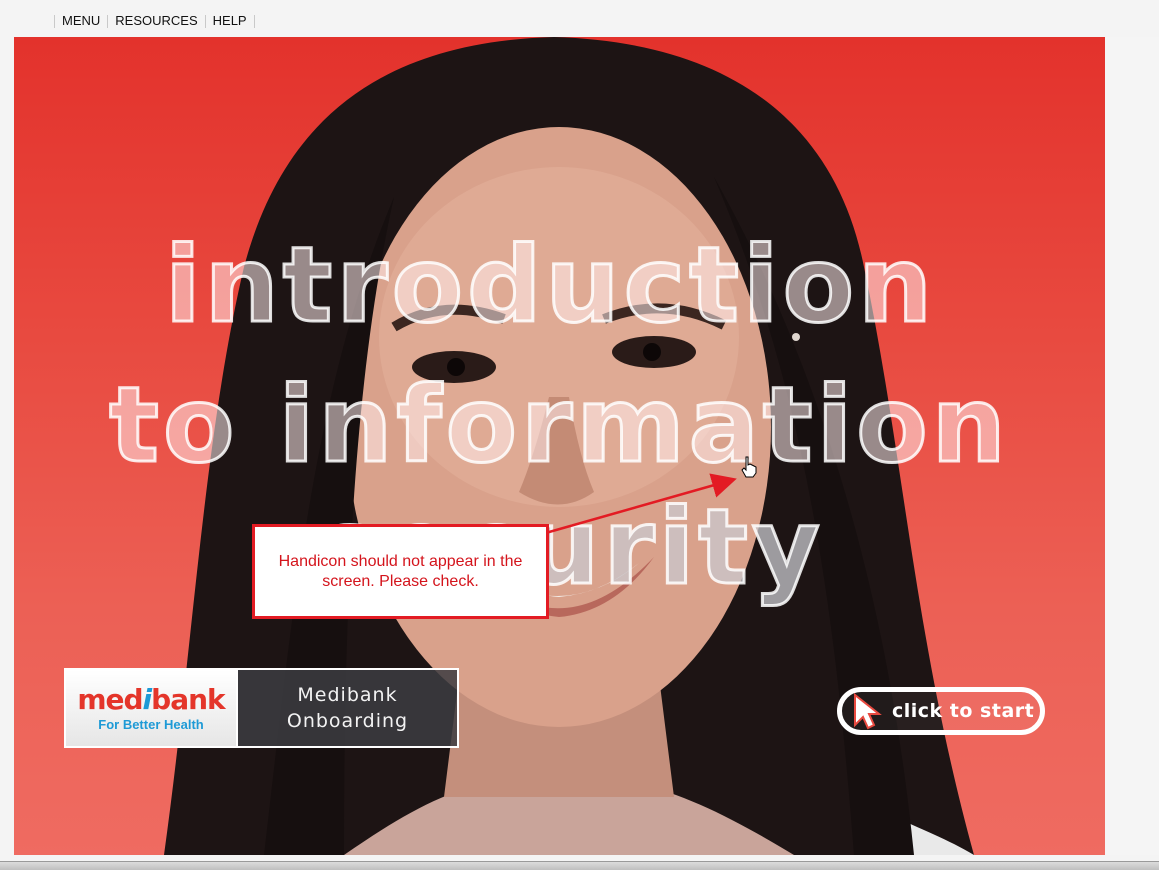  What do you see at coordinates (963, 711) in the screenshot?
I see `start-button-label: click to start` at bounding box center [963, 711].